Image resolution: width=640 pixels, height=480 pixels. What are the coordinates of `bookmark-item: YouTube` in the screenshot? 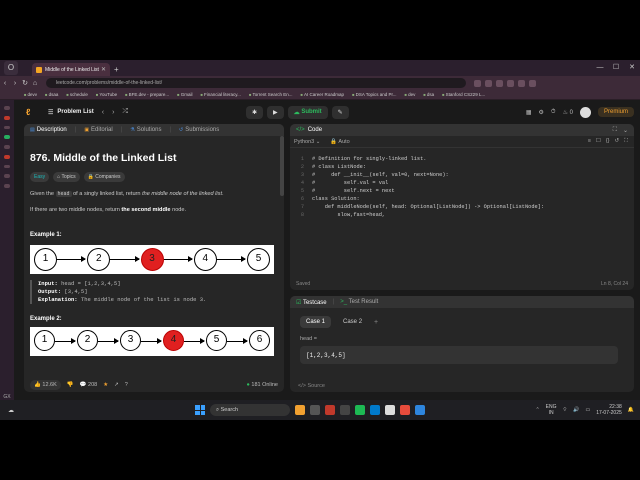 It's located at (106, 94).